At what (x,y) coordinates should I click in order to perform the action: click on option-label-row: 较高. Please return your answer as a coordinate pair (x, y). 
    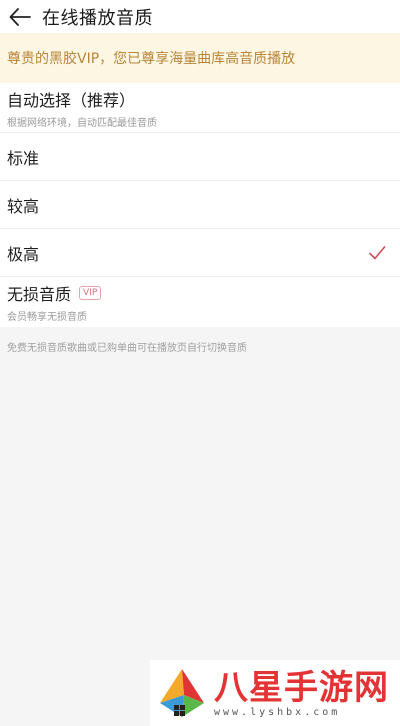
    Looking at the image, I should click on (203, 205).